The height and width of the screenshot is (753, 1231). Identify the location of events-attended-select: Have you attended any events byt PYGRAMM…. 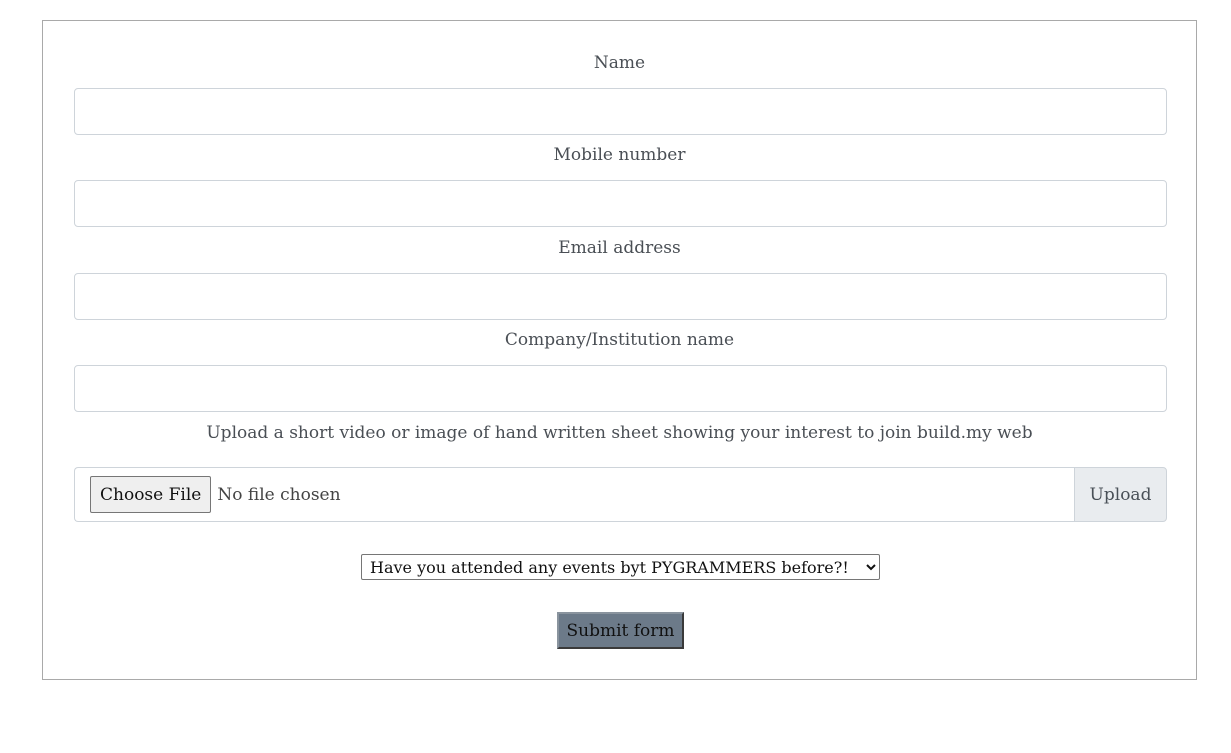
(620, 567).